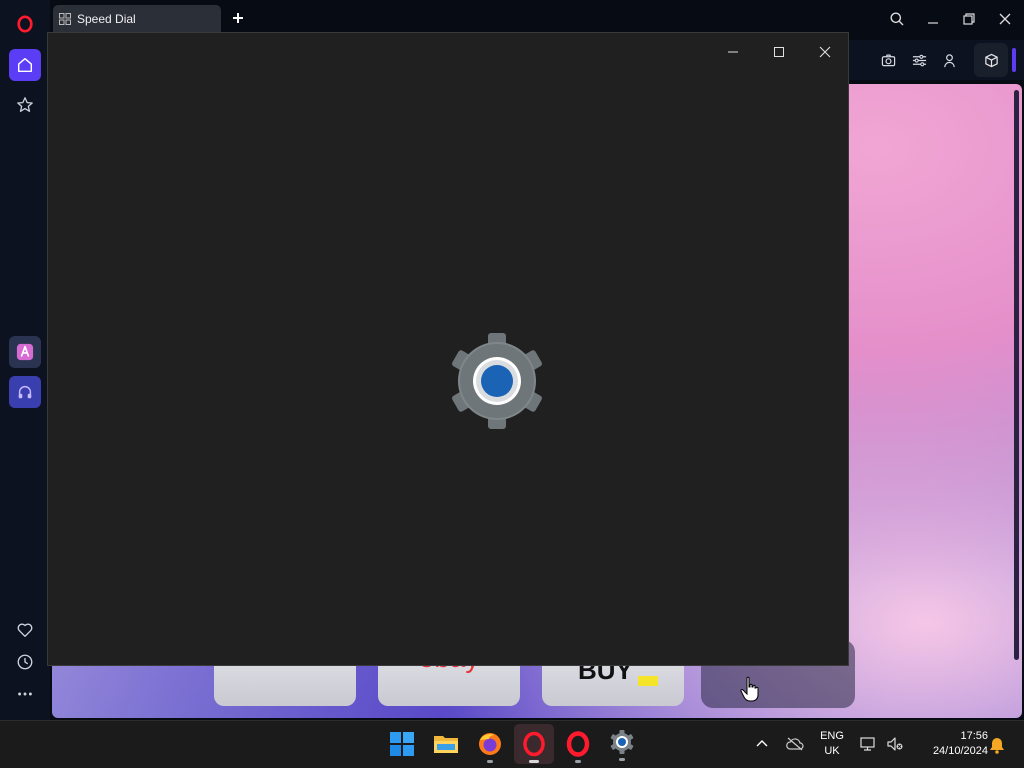  I want to click on start-button, so click(402, 744).